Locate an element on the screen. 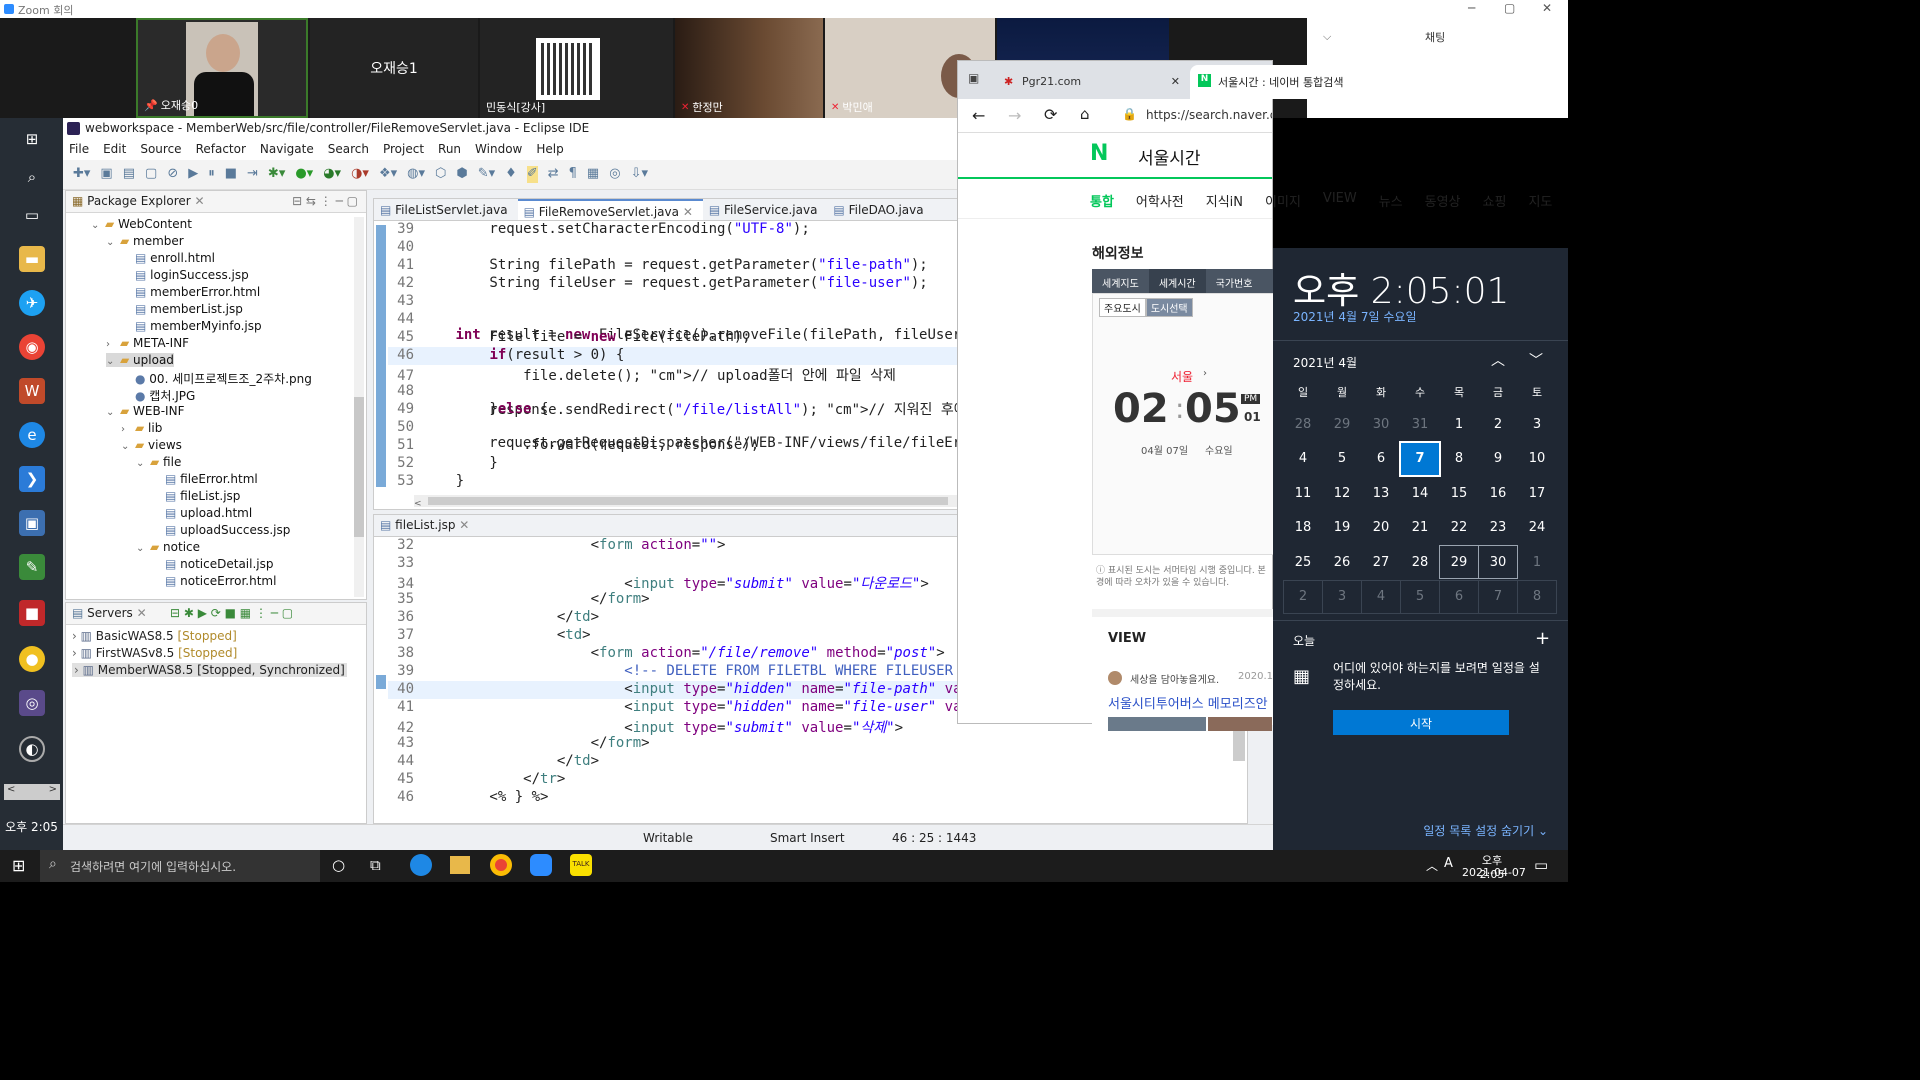 This screenshot has width=1920, height=1080. save-icon: ▣ is located at coordinates (106, 174).